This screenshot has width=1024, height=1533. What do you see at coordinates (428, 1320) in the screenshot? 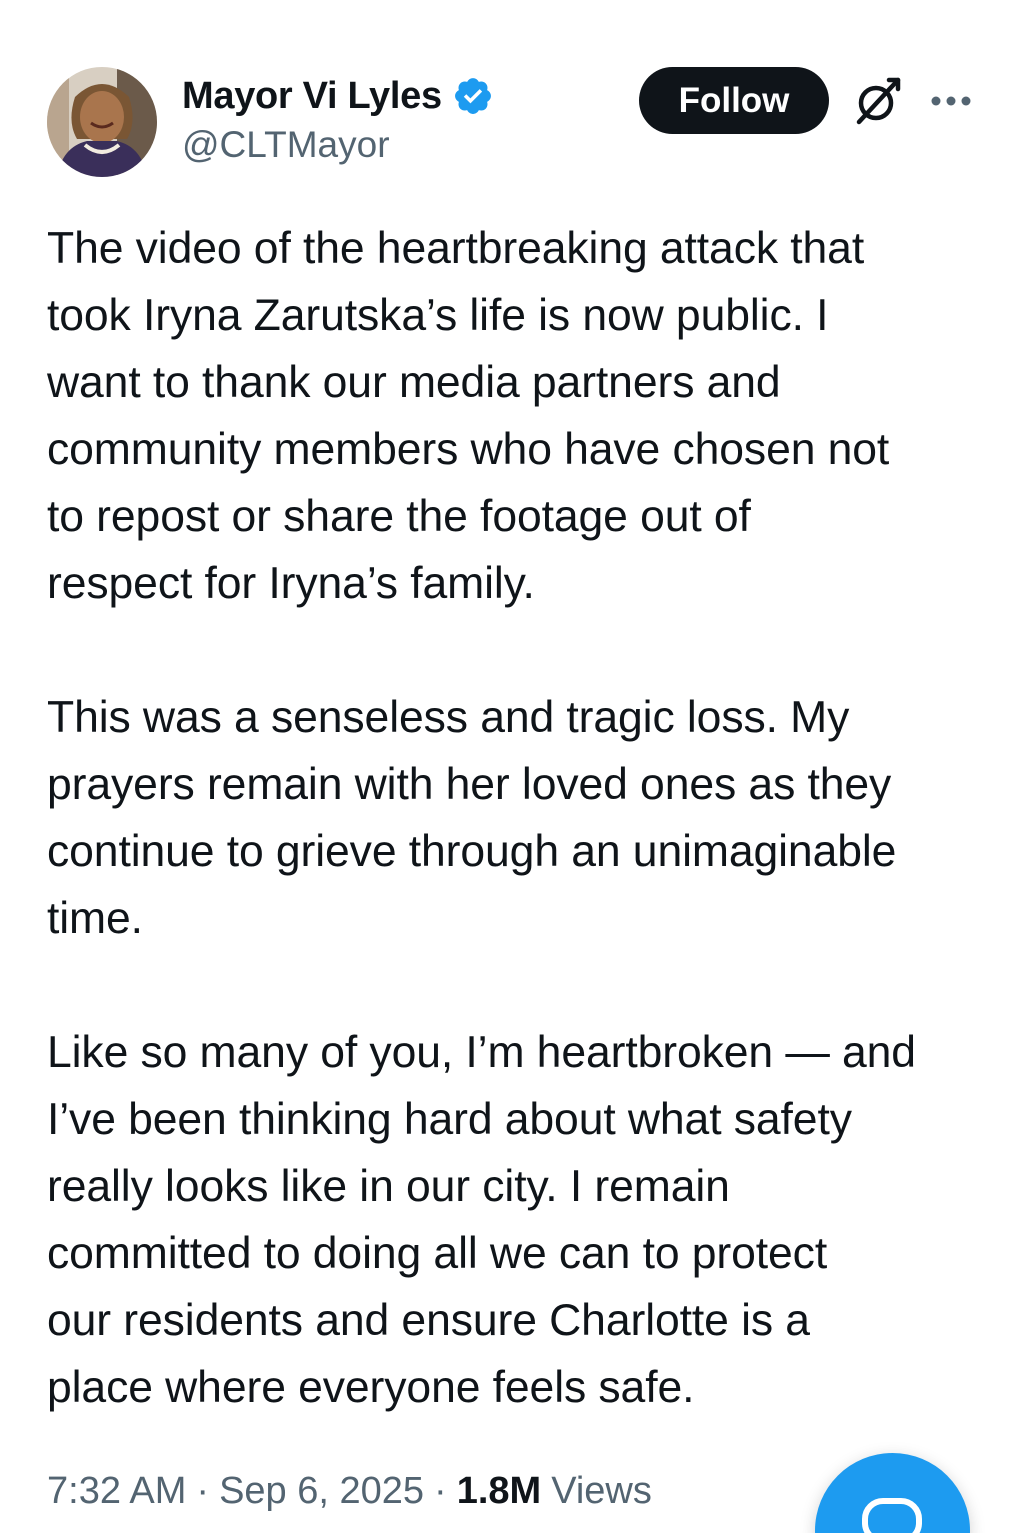
I see `tweet-line: our residents and ensure Charlotte is a` at bounding box center [428, 1320].